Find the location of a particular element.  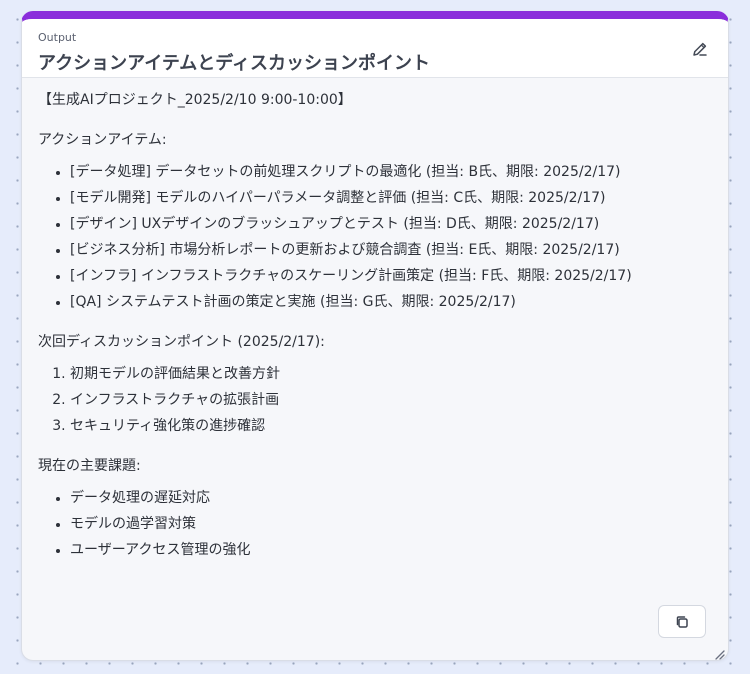

panel-header: Output アクションアイテムとディスカッションポイント is located at coordinates (375, 48).